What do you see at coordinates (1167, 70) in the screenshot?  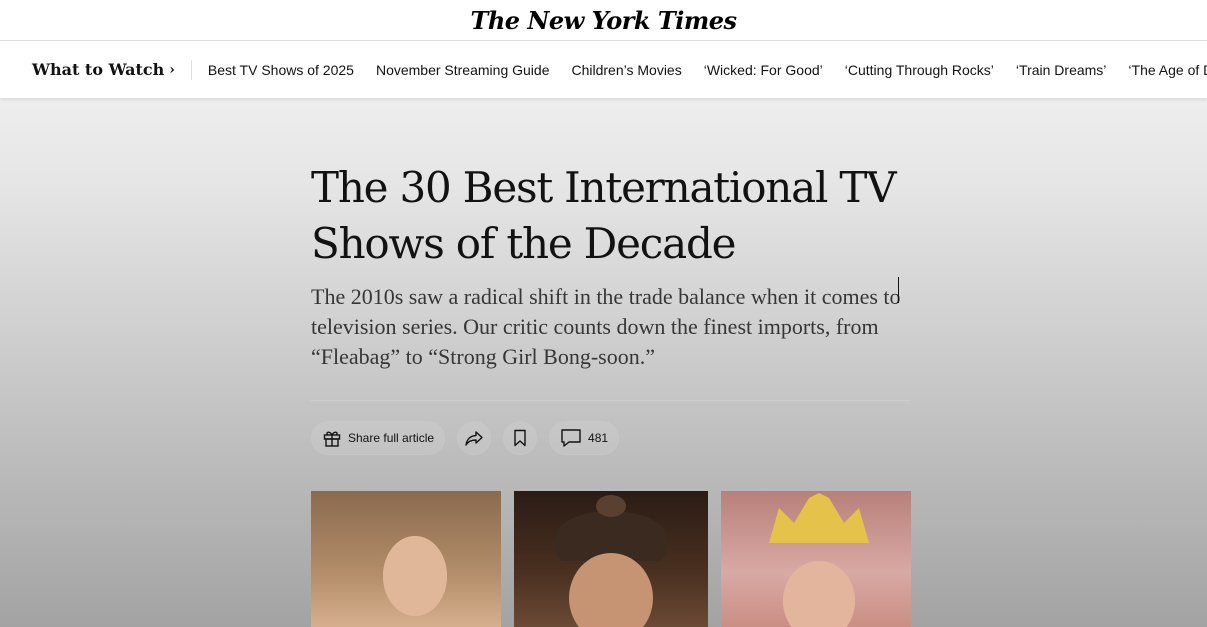 I see `subnav-link-age-of-disclosure: ‘The Age of Disclosure’` at bounding box center [1167, 70].